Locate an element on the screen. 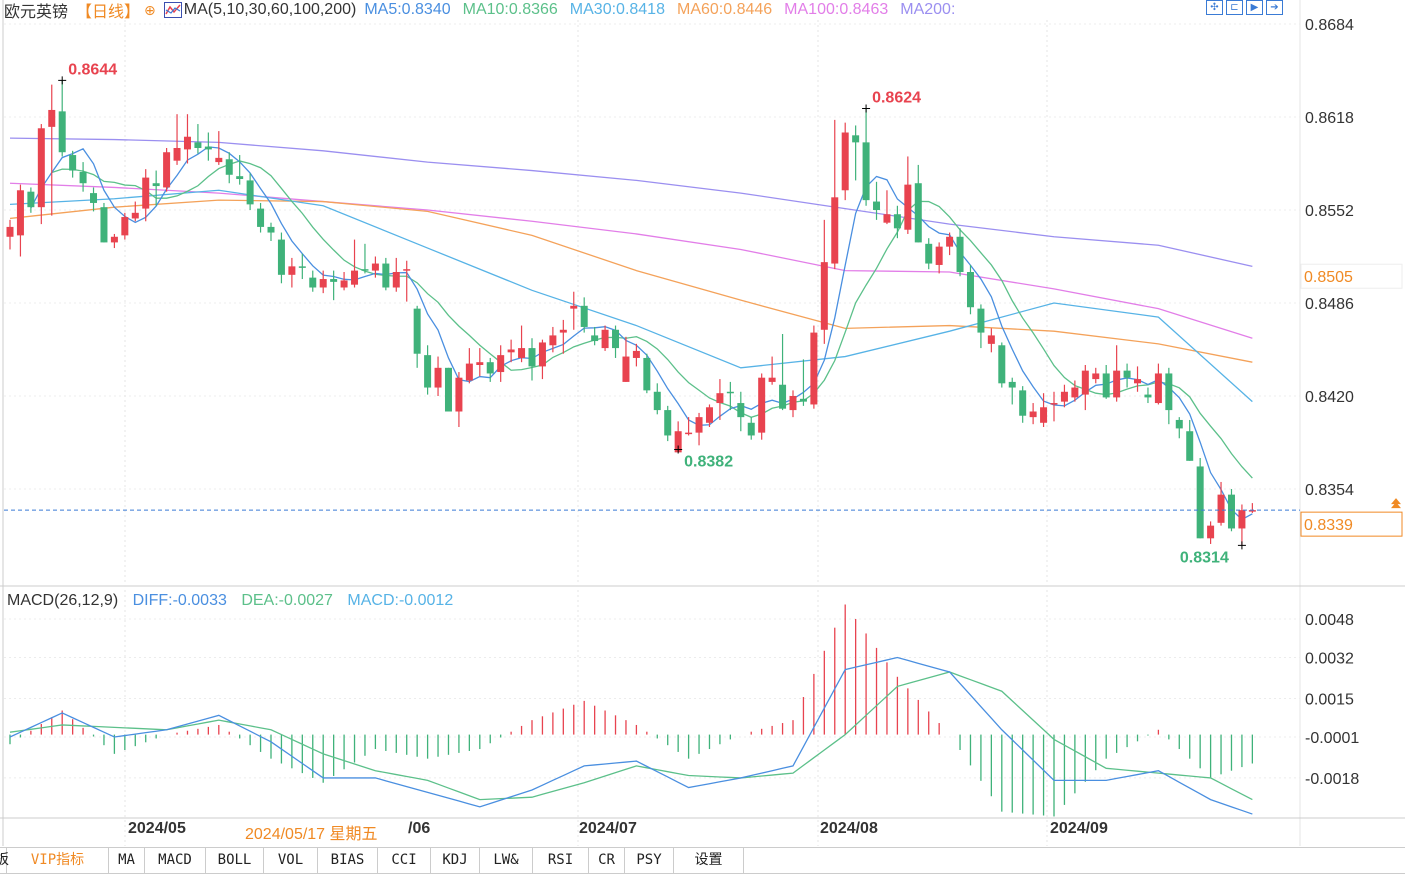  macd-tick-label: 0.0015 is located at coordinates (1329, 699).